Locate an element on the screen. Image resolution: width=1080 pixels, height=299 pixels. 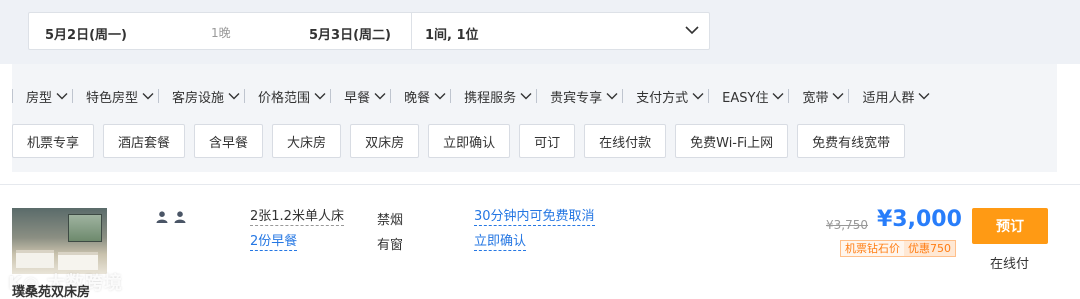
filter-dropdown: 支付方式 is located at coordinates (663, 96).